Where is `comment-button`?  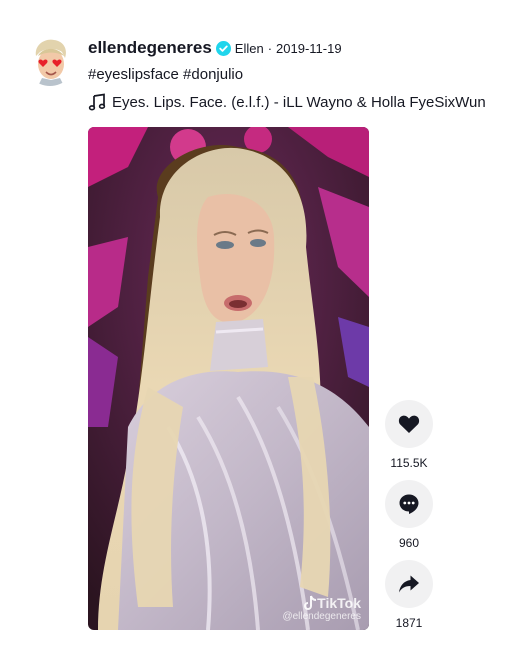 comment-button is located at coordinates (409, 504).